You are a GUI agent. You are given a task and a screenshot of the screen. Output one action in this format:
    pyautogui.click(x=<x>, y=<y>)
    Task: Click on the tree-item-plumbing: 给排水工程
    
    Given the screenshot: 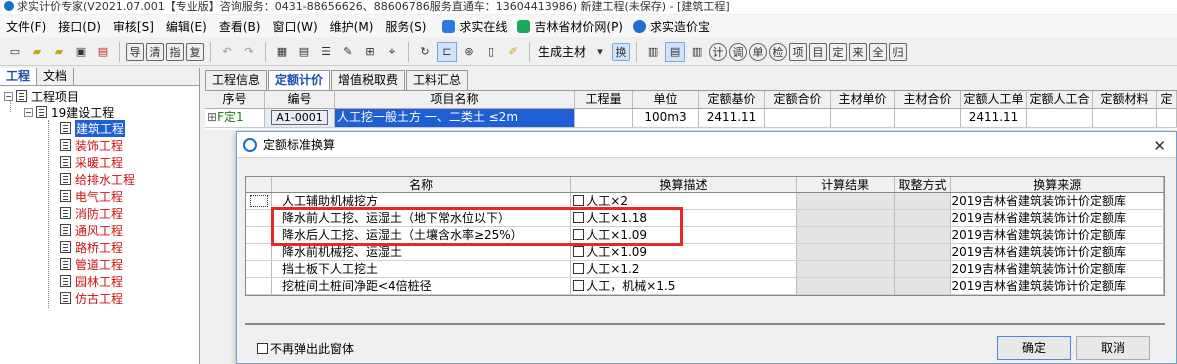 What is the action you would take?
    pyautogui.click(x=97, y=179)
    